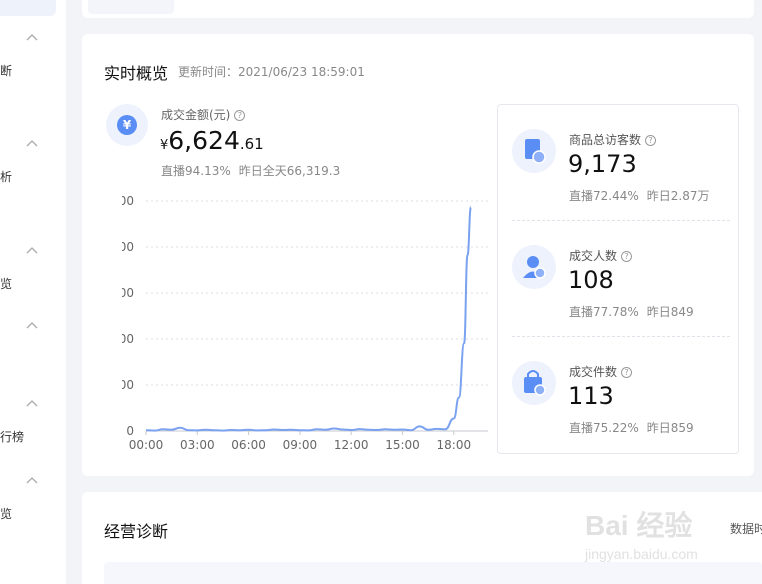  I want to click on stat-label: 成交人数?, so click(601, 255).